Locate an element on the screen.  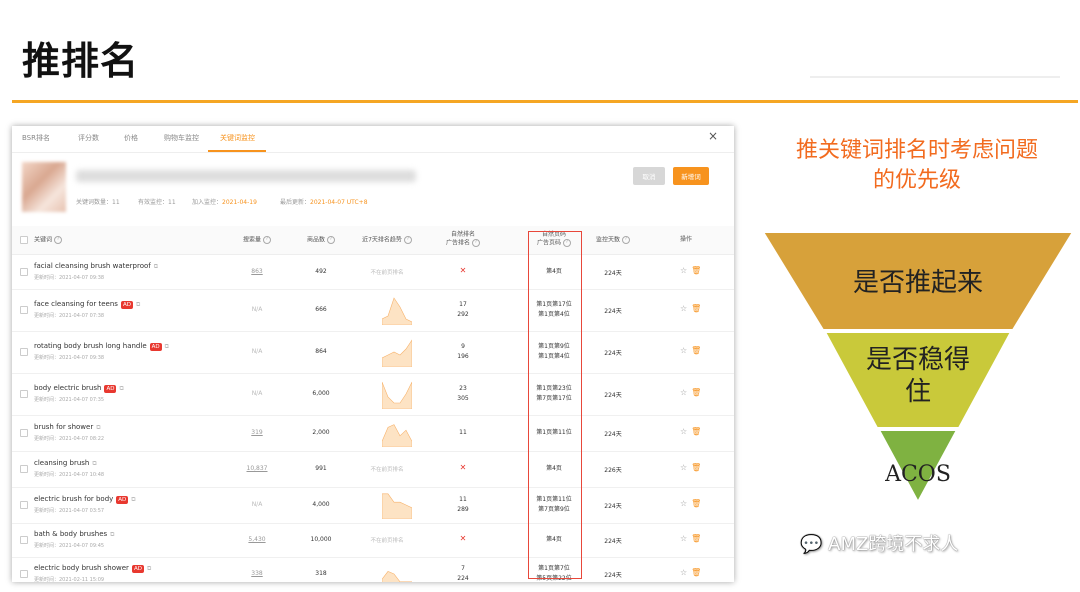
keyword-text: bath & body brushes ⧉ is located at coordinates (74, 534).